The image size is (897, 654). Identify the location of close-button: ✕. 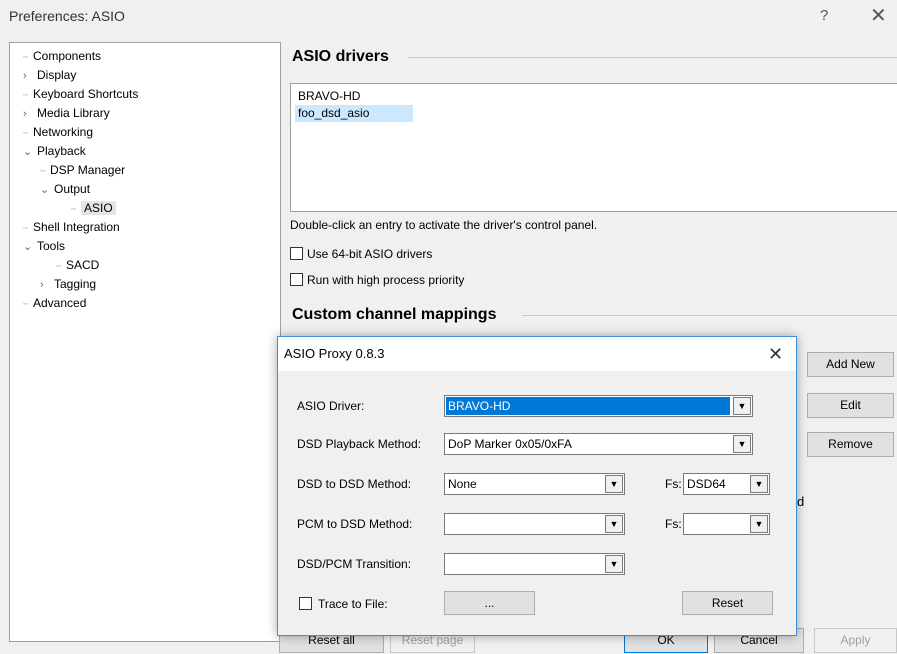
(878, 15).